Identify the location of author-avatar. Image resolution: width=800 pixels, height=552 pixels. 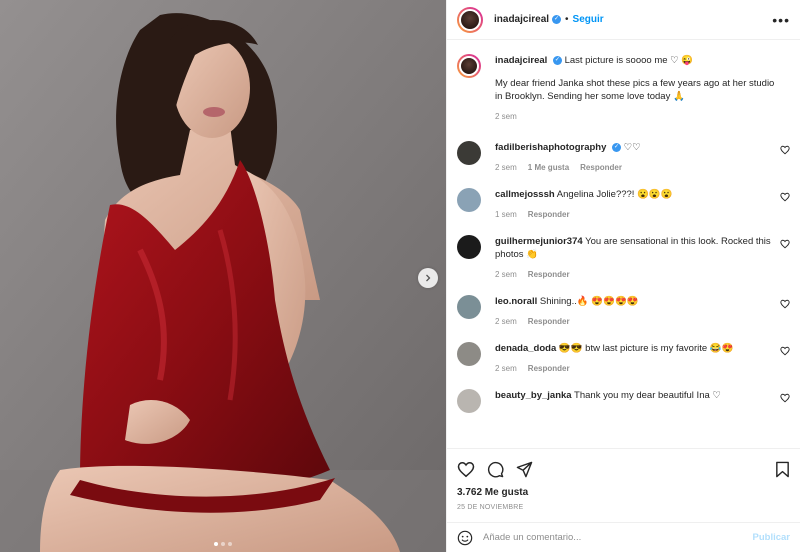
(470, 19).